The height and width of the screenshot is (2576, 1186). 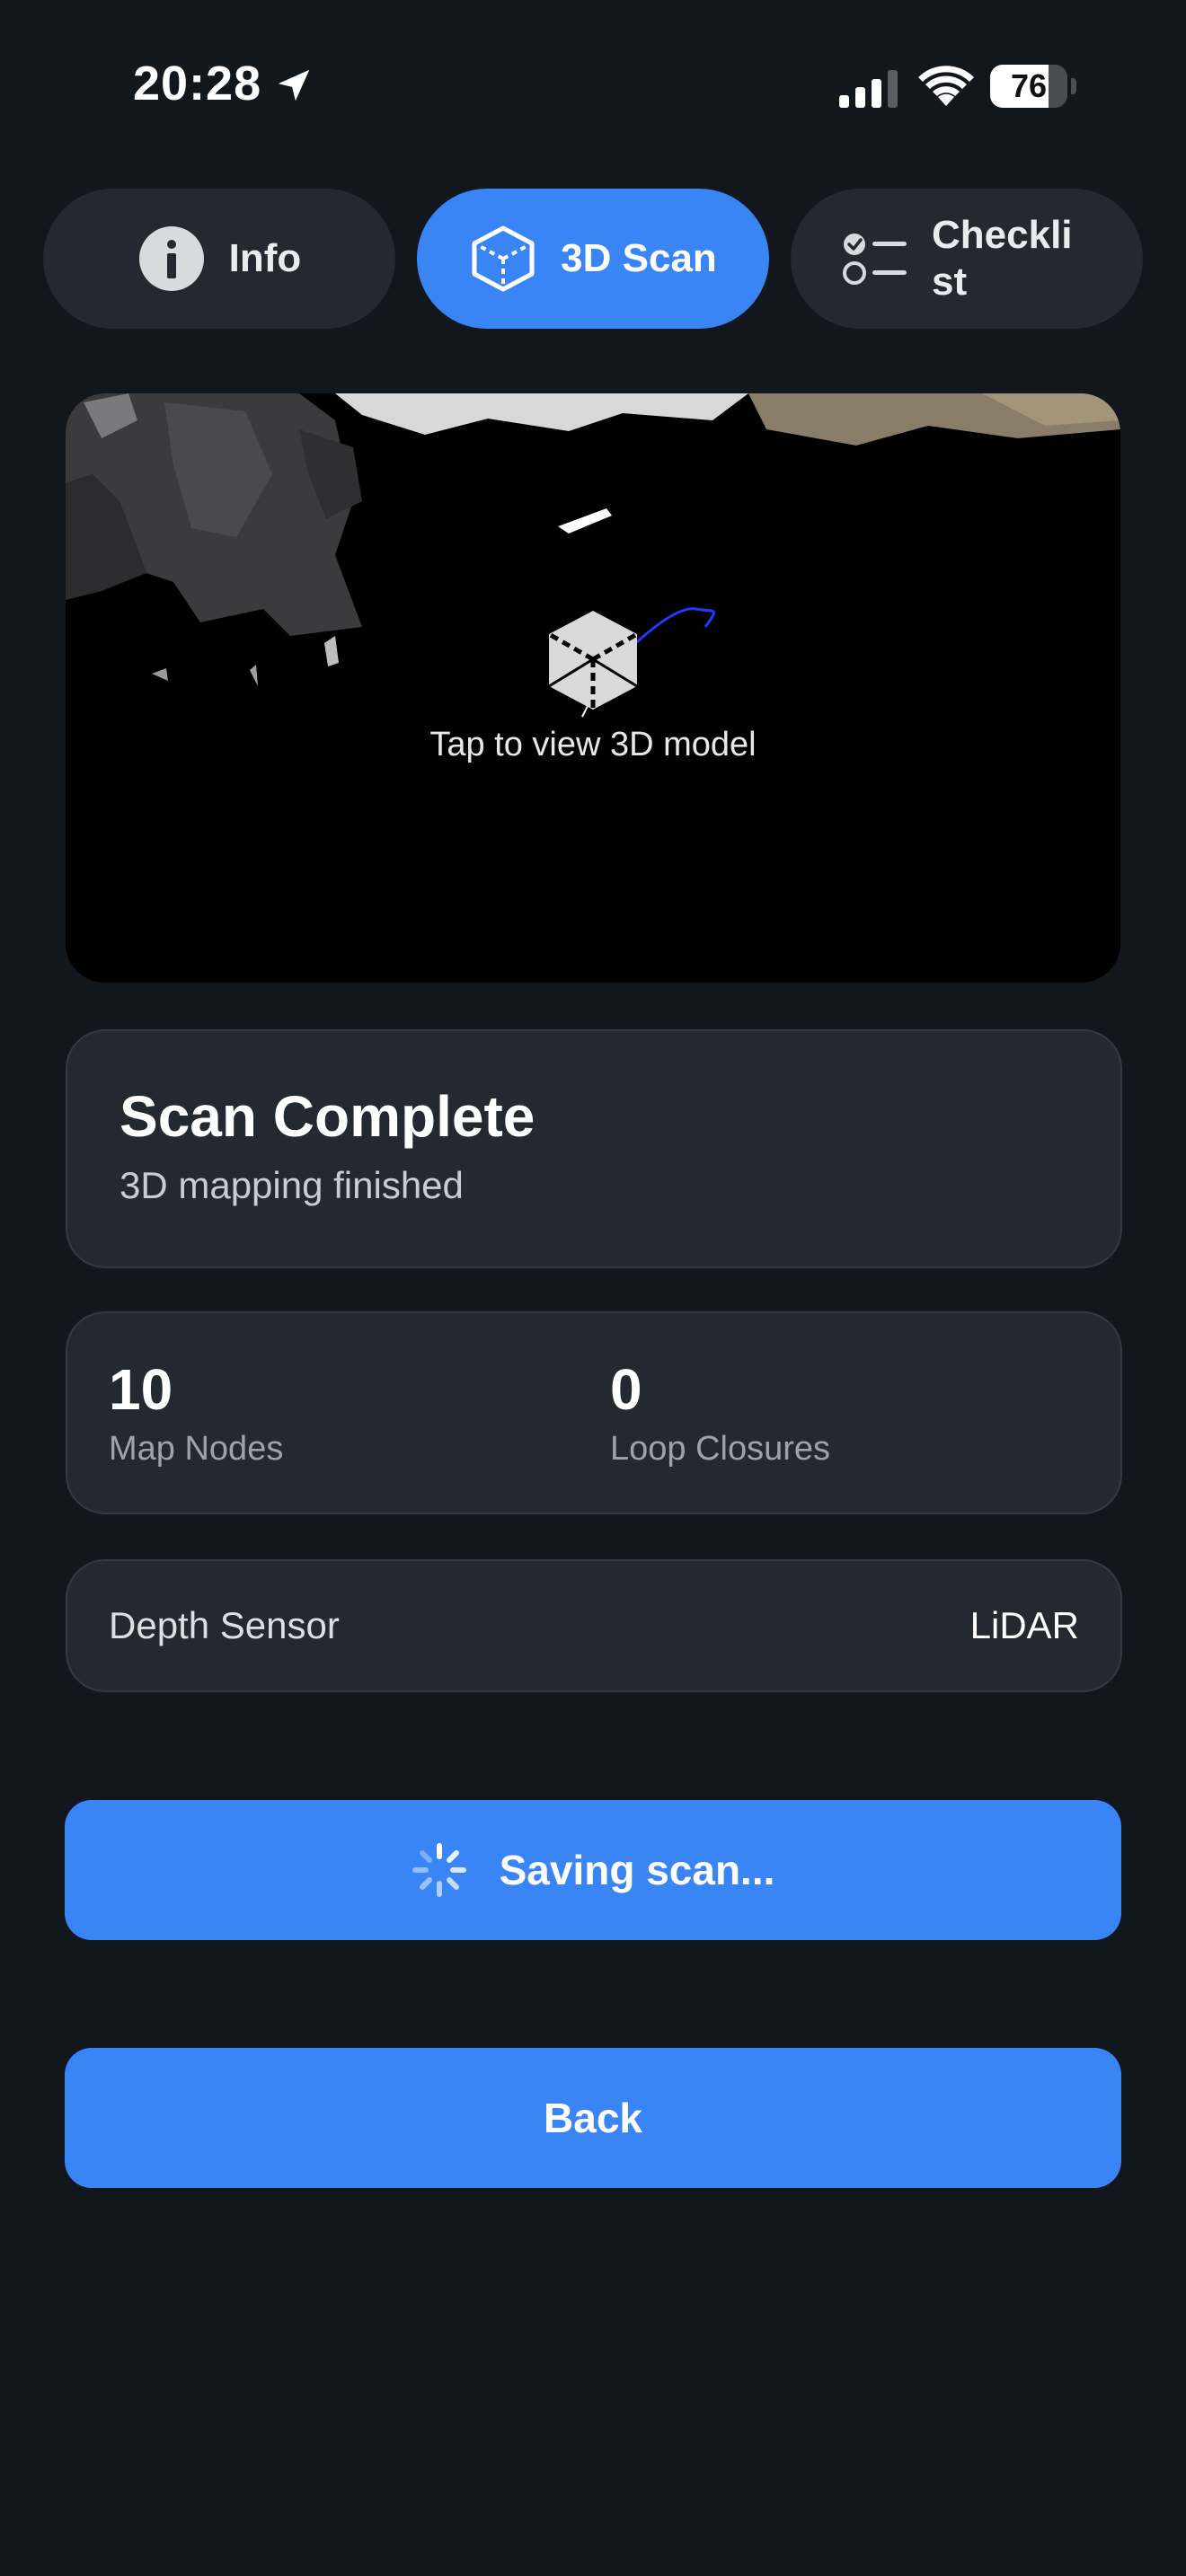 I want to click on tab-info: Info, so click(x=219, y=259).